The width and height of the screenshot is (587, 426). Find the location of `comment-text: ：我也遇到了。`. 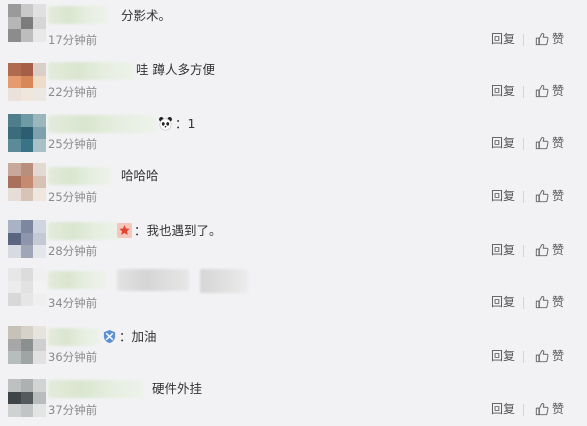

comment-text: ：我也遇到了。 is located at coordinates (169, 231).